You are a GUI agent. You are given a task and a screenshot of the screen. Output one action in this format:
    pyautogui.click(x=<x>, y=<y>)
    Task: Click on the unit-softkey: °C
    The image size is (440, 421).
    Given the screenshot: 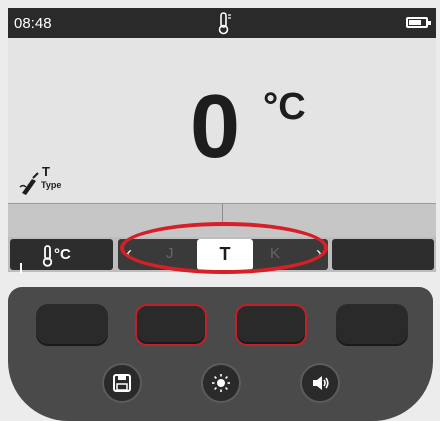 What is the action you would take?
    pyautogui.click(x=61, y=256)
    